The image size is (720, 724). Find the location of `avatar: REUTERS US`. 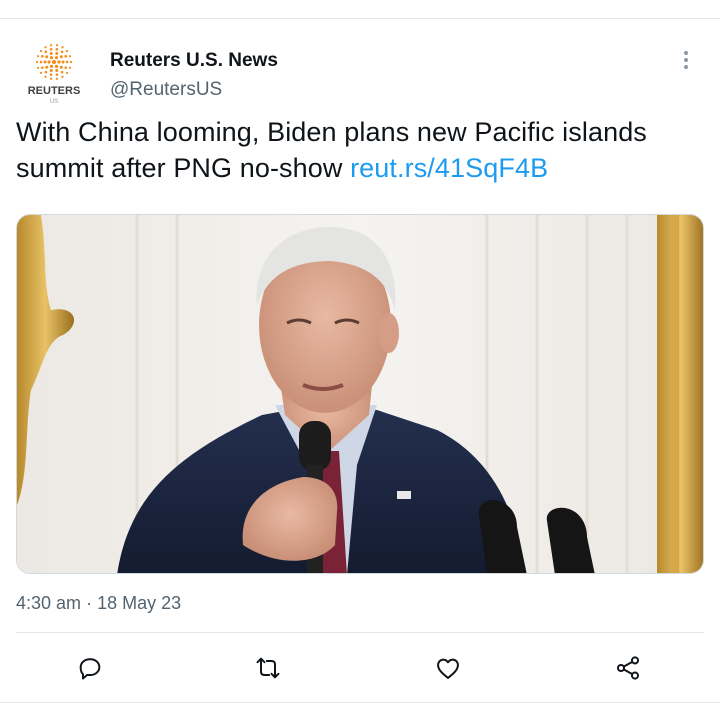

avatar: REUTERS US is located at coordinates (54, 74).